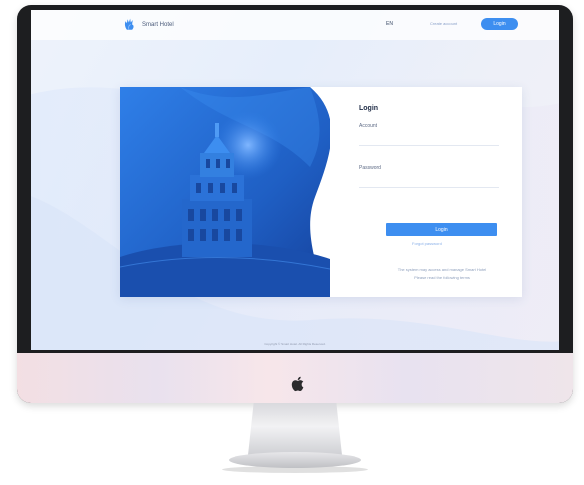 The image size is (584, 485). Describe the element at coordinates (443, 23) in the screenshot. I see `create-account-link: Create account` at that location.